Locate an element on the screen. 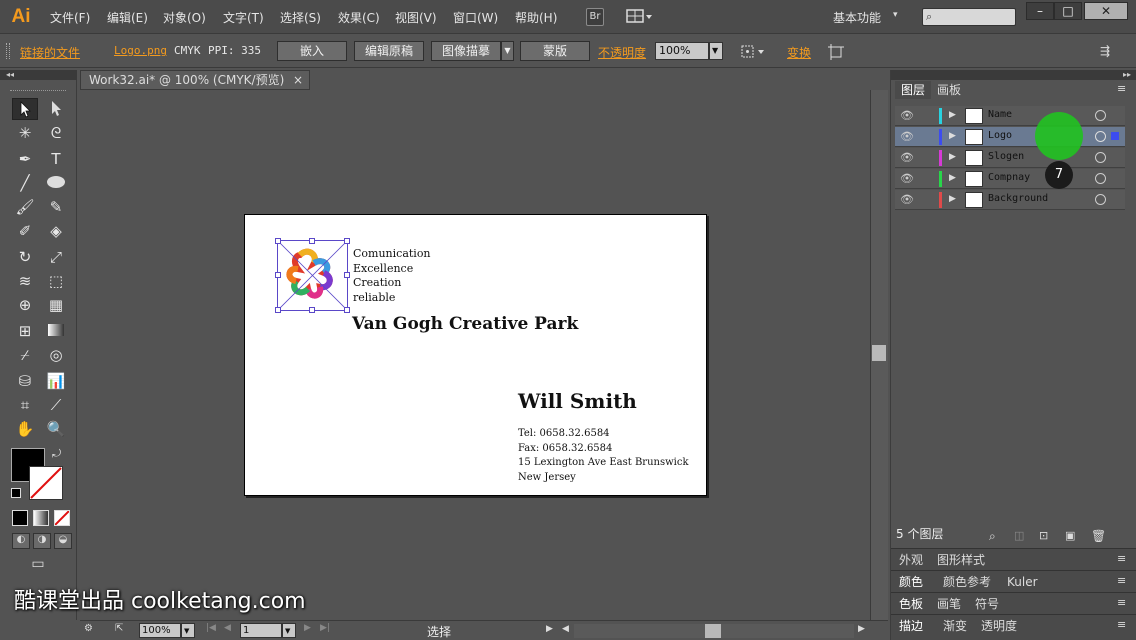 The image size is (1136, 640). close-tab-icon: × is located at coordinates (298, 80).